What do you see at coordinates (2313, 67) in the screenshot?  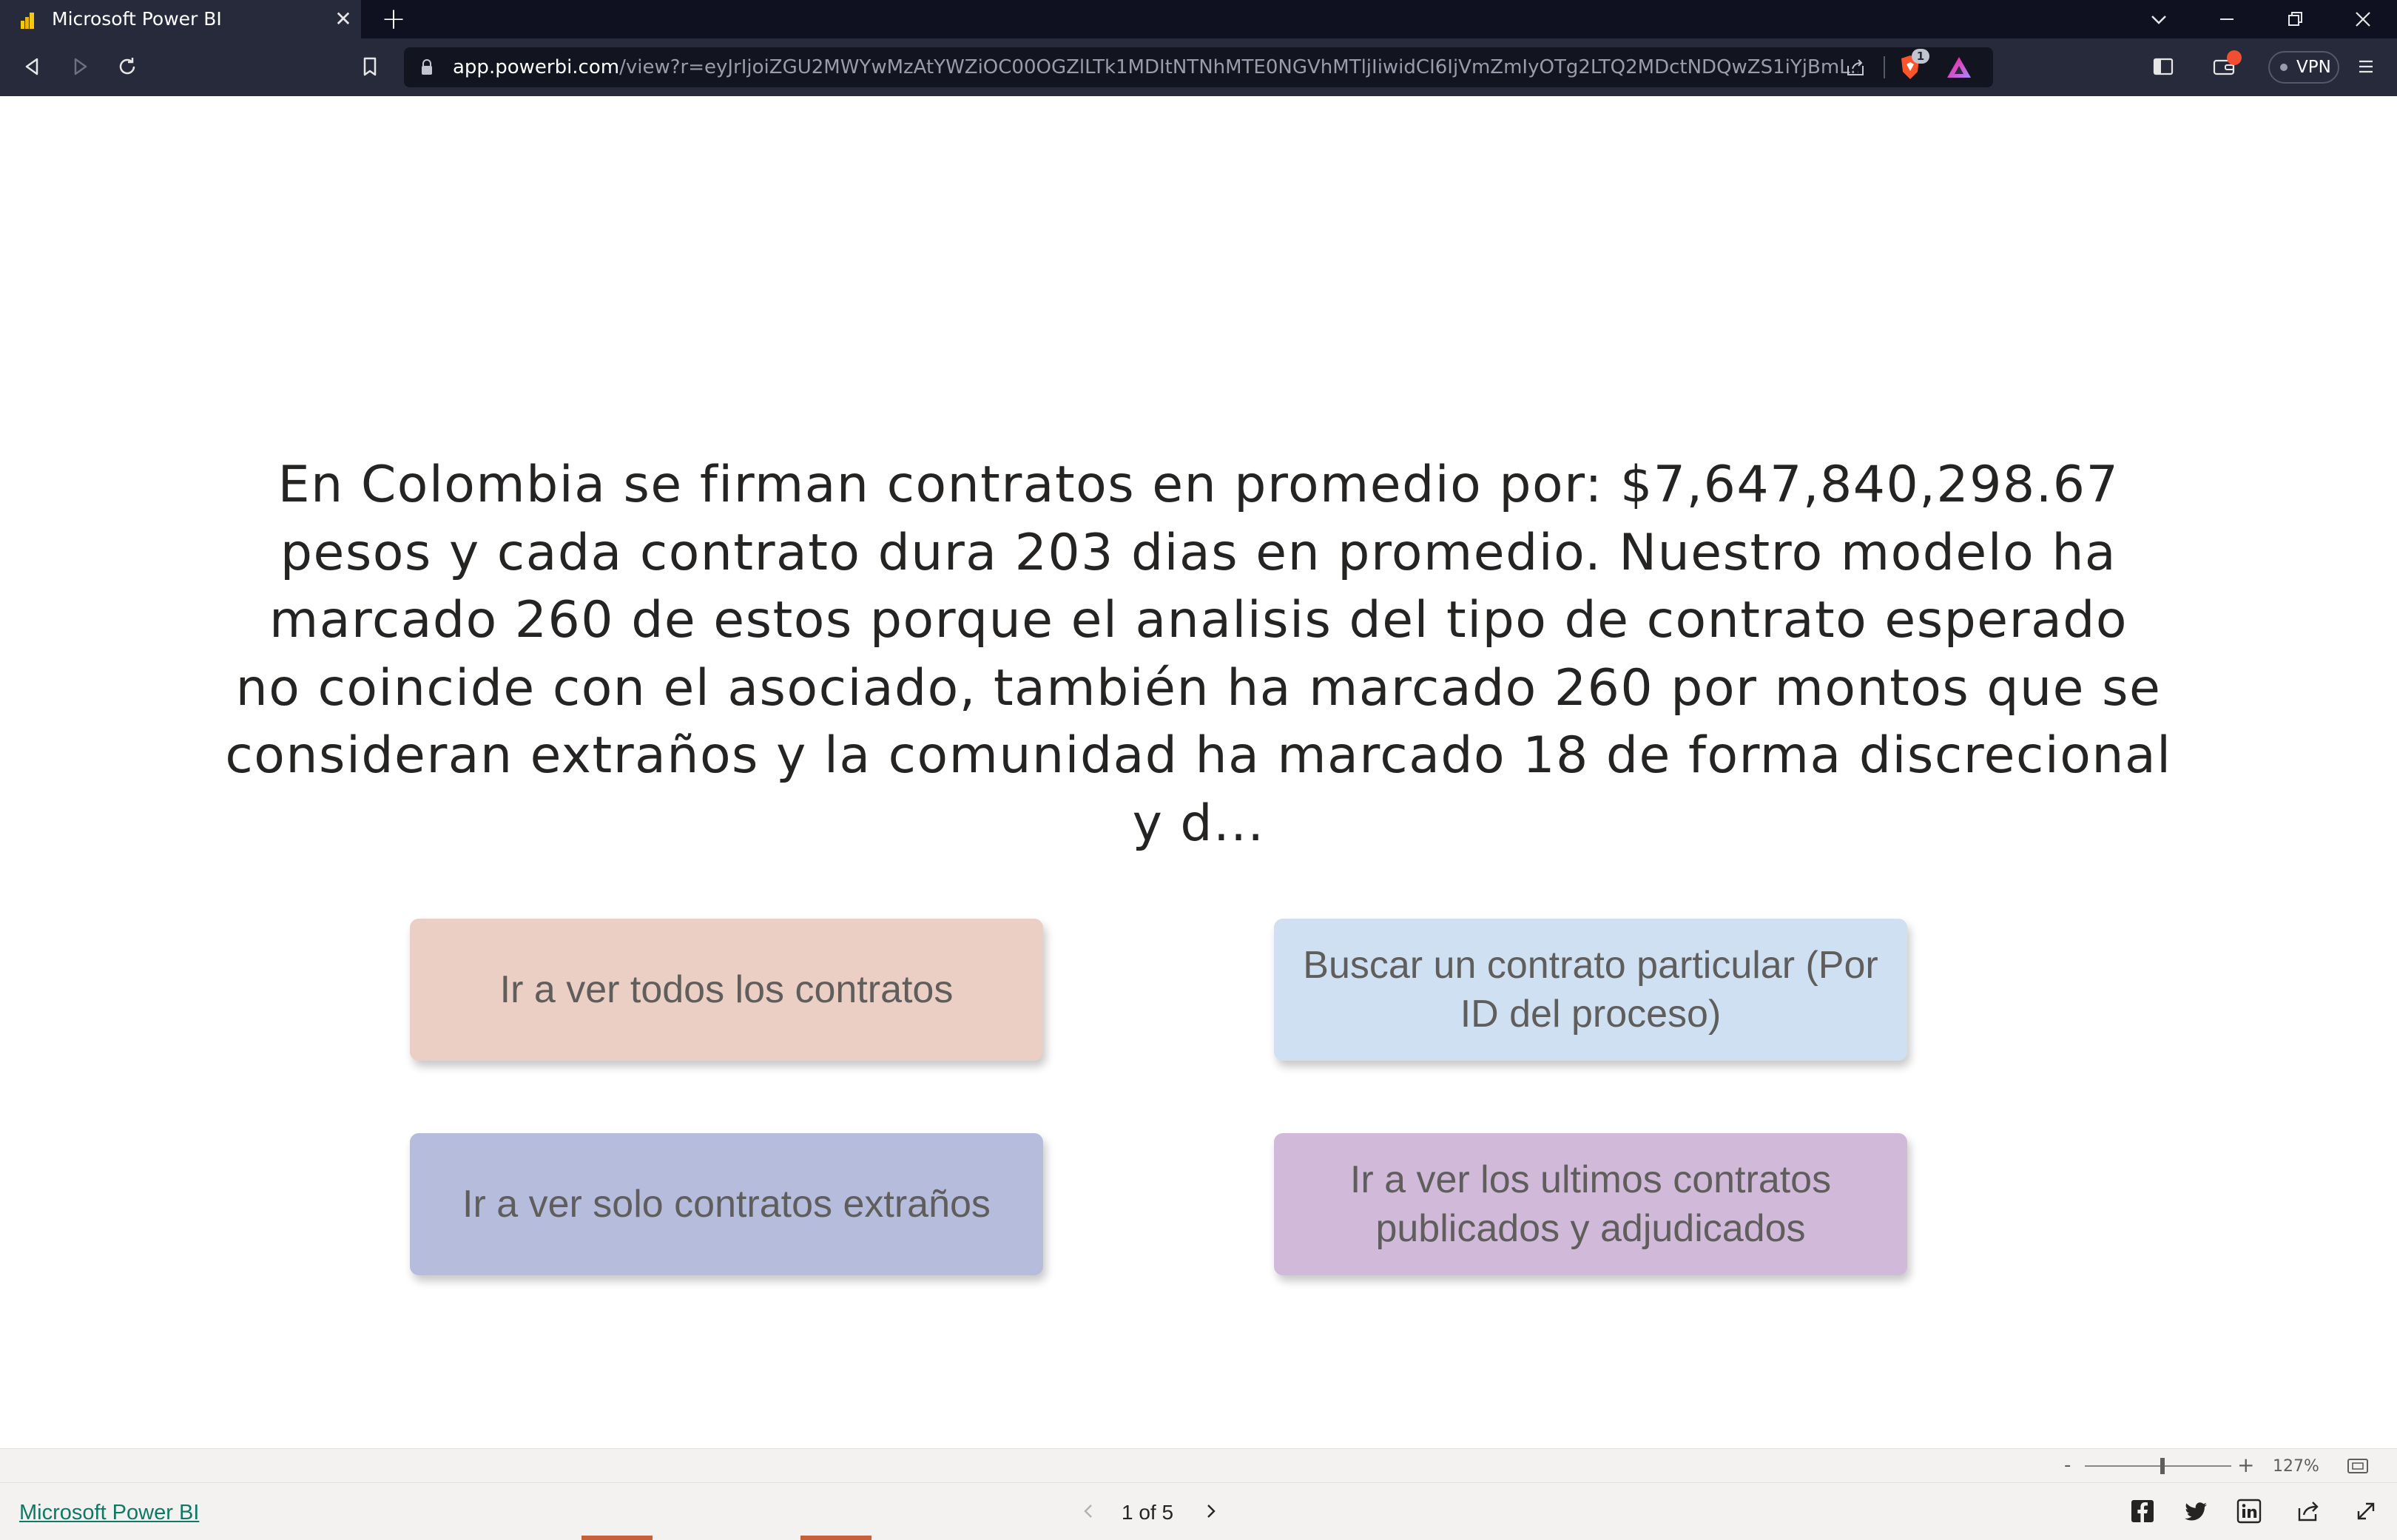 I see `vpn-label: VPN` at bounding box center [2313, 67].